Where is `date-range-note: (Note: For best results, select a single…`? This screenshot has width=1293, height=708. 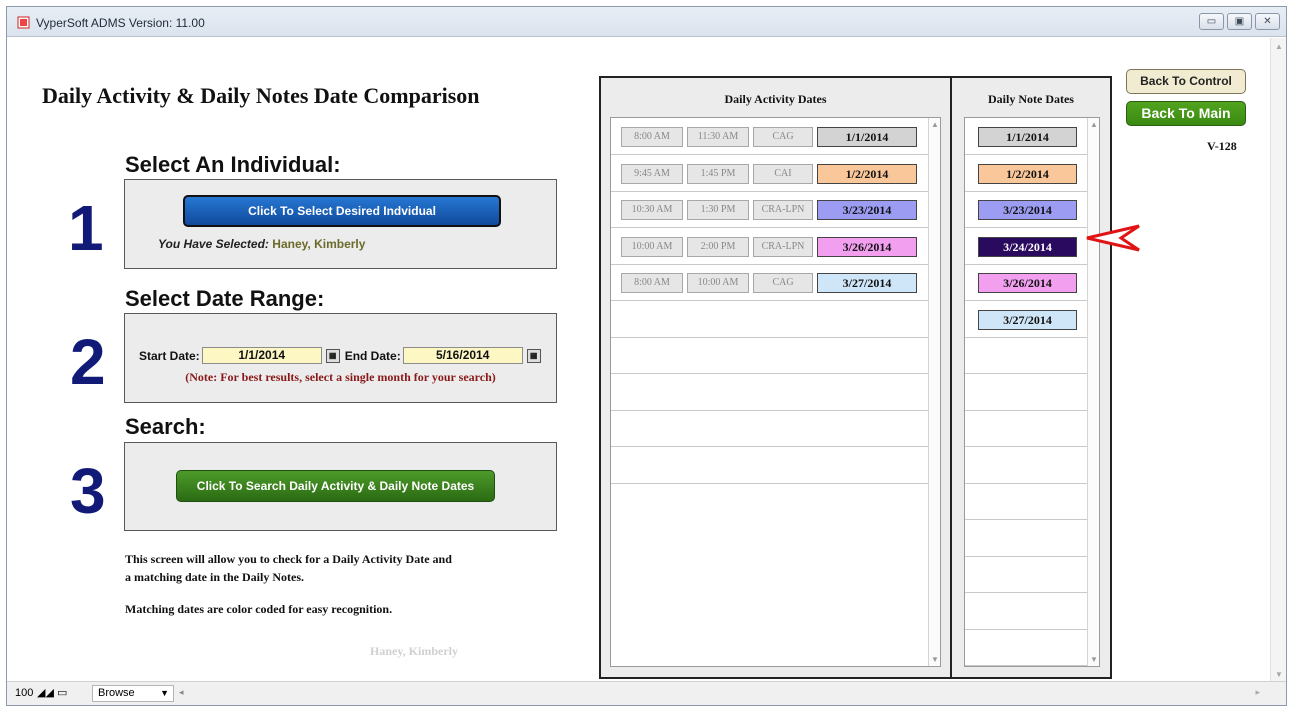
date-range-note: (Note: For best results, select a single… is located at coordinates (340, 377).